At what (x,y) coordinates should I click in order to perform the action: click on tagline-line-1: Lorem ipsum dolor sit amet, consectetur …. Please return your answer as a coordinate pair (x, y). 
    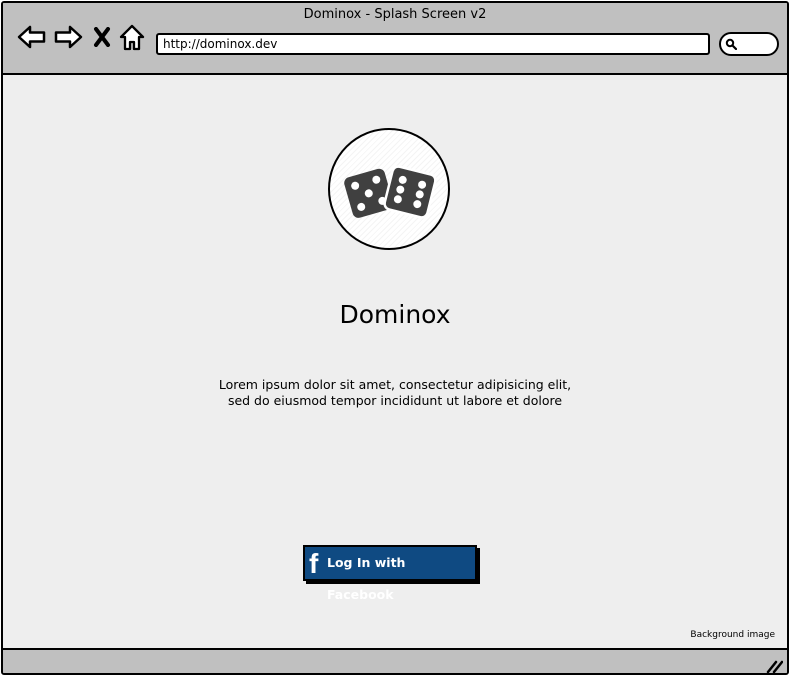
    Looking at the image, I should click on (395, 384).